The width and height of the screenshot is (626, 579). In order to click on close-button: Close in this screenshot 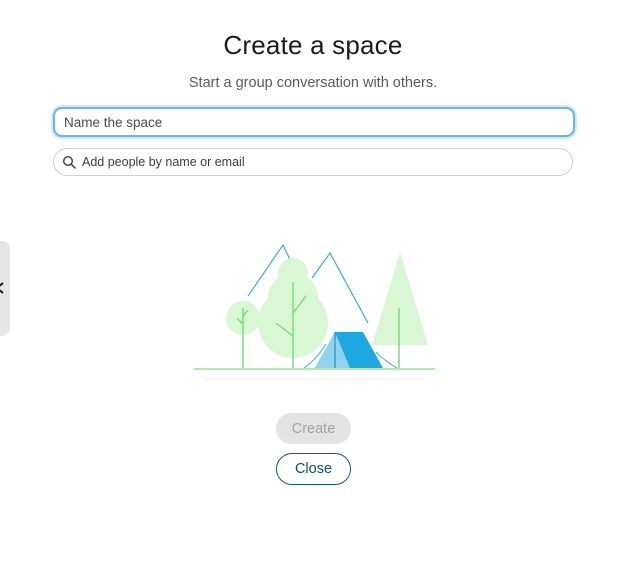, I will do `click(313, 469)`.